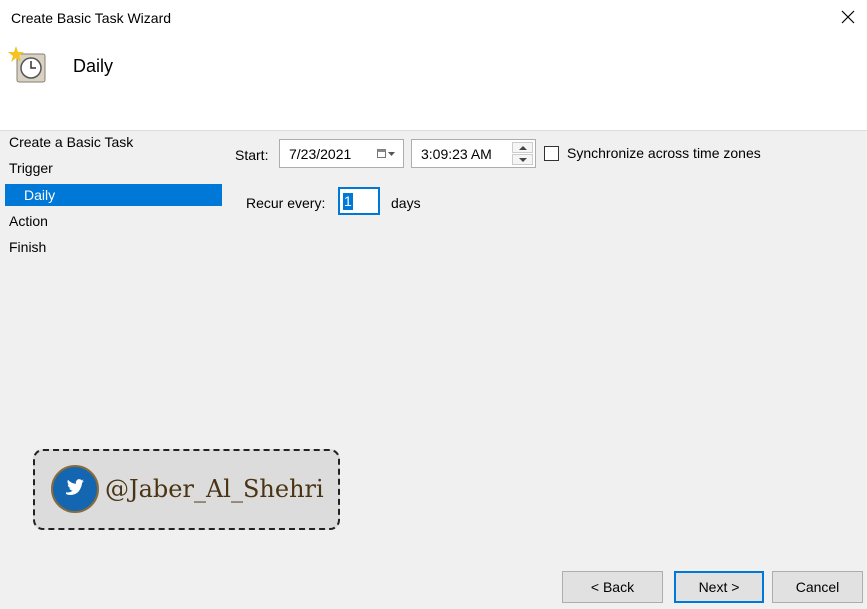 Image resolution: width=867 pixels, height=609 pixels. What do you see at coordinates (348, 201) in the screenshot?
I see `recur-days-value: 1` at bounding box center [348, 201].